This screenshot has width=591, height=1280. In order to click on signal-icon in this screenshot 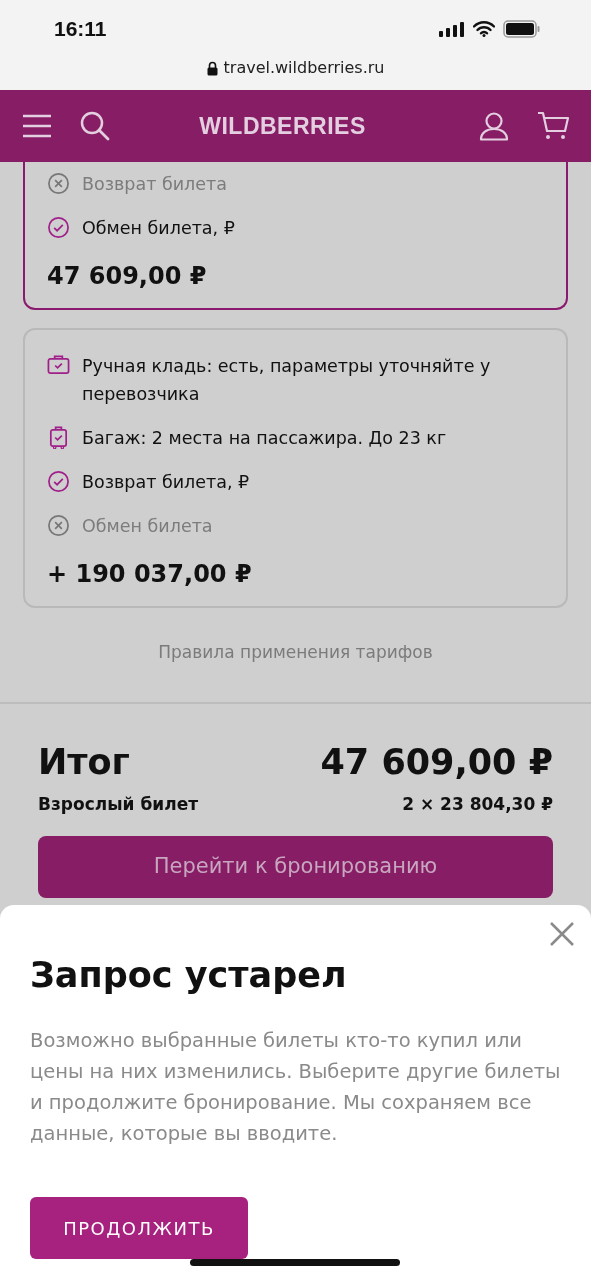, I will do `click(452, 29)`.